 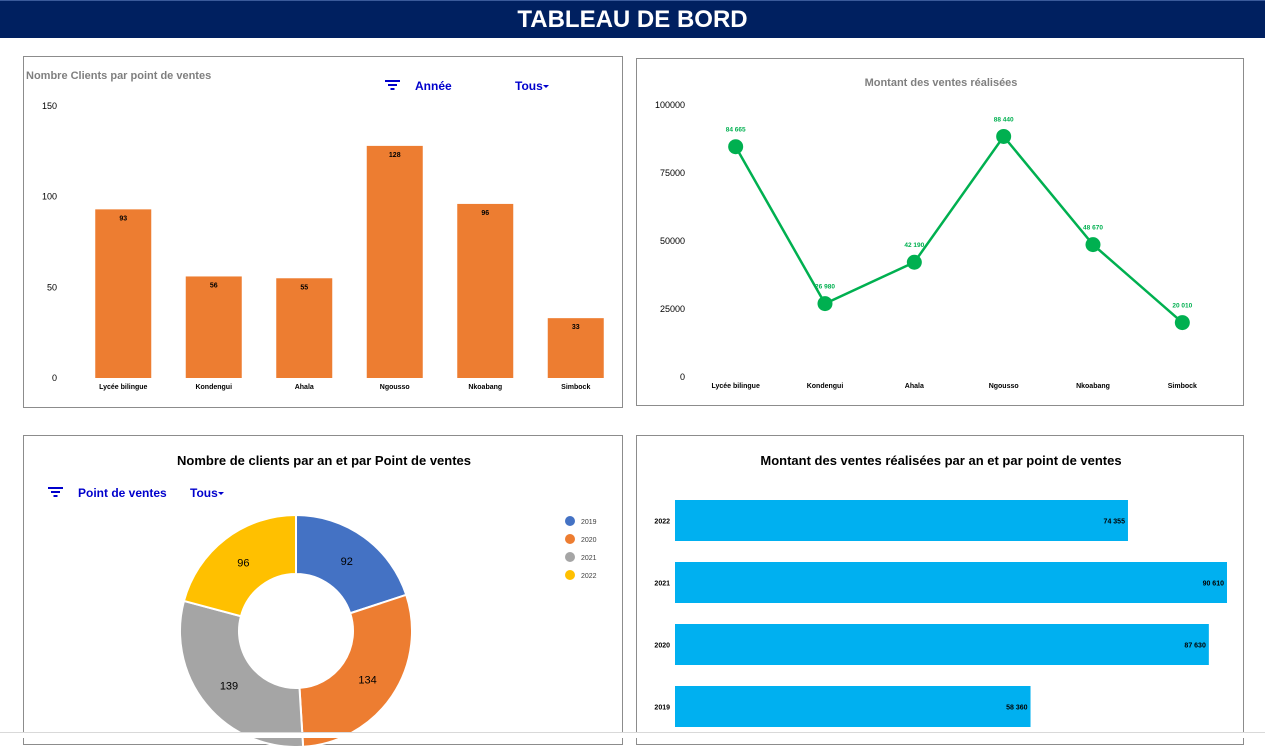 I want to click on y-tick-label: 2022, so click(x=662, y=522).